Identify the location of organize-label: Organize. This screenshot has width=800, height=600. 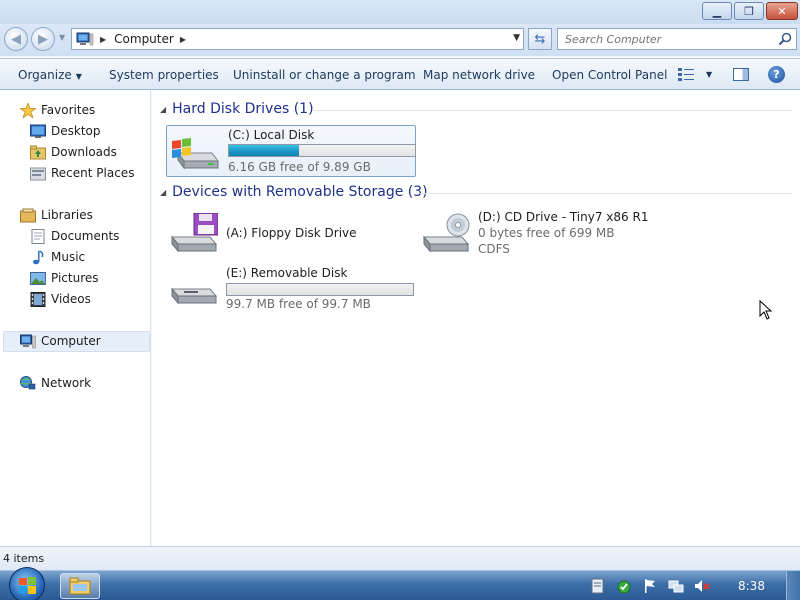
(45, 75).